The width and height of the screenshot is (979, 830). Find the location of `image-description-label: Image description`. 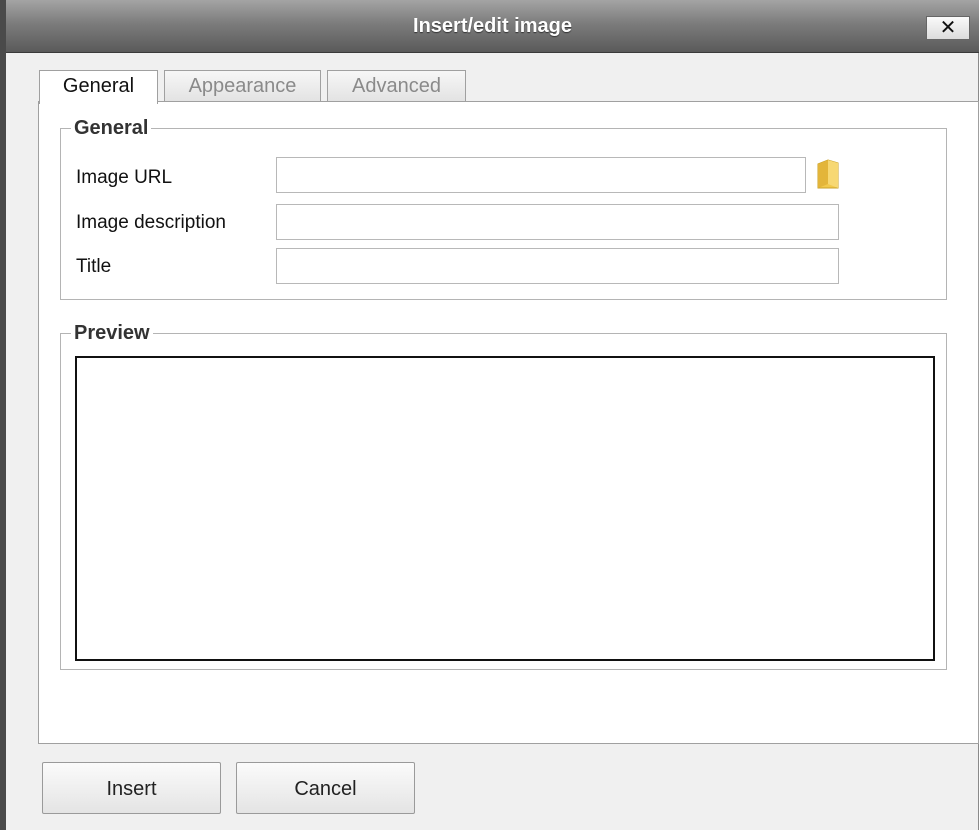

image-description-label: Image description is located at coordinates (151, 222).